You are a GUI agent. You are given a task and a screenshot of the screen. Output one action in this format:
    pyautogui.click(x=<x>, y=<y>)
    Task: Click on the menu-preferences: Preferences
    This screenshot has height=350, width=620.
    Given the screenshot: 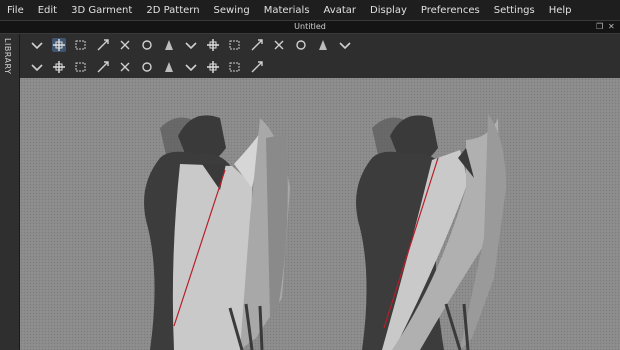 What is the action you would take?
    pyautogui.click(x=450, y=10)
    